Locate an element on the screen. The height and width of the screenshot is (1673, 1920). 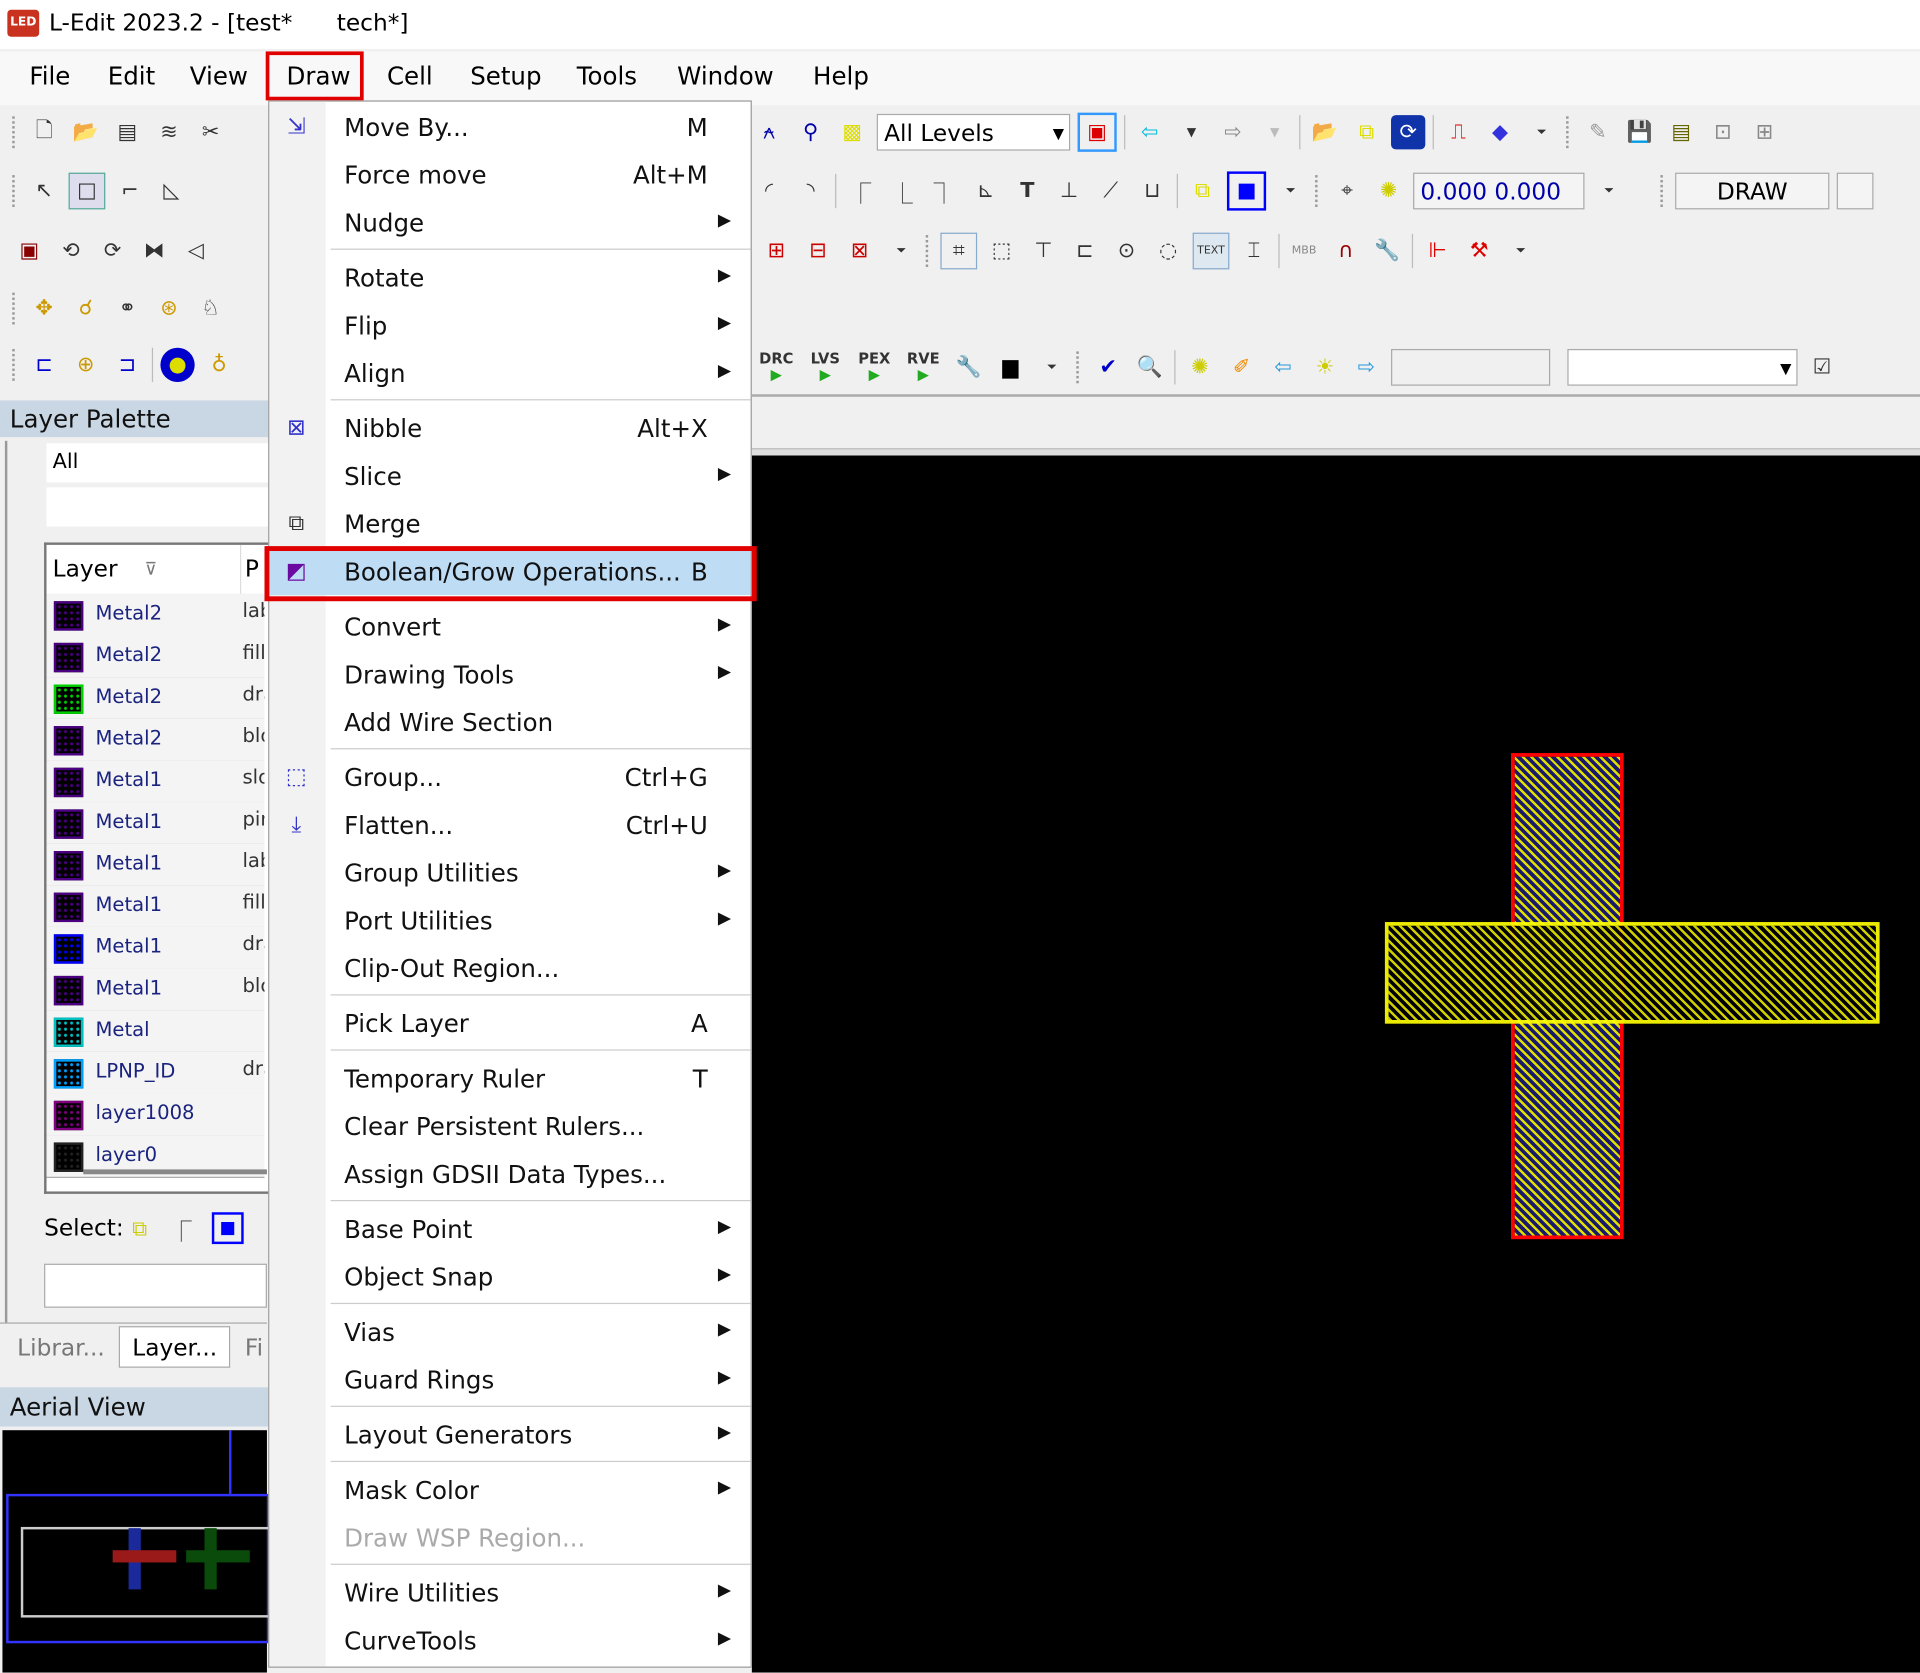
check-highlight-icon: ☑ is located at coordinates (1822, 367).